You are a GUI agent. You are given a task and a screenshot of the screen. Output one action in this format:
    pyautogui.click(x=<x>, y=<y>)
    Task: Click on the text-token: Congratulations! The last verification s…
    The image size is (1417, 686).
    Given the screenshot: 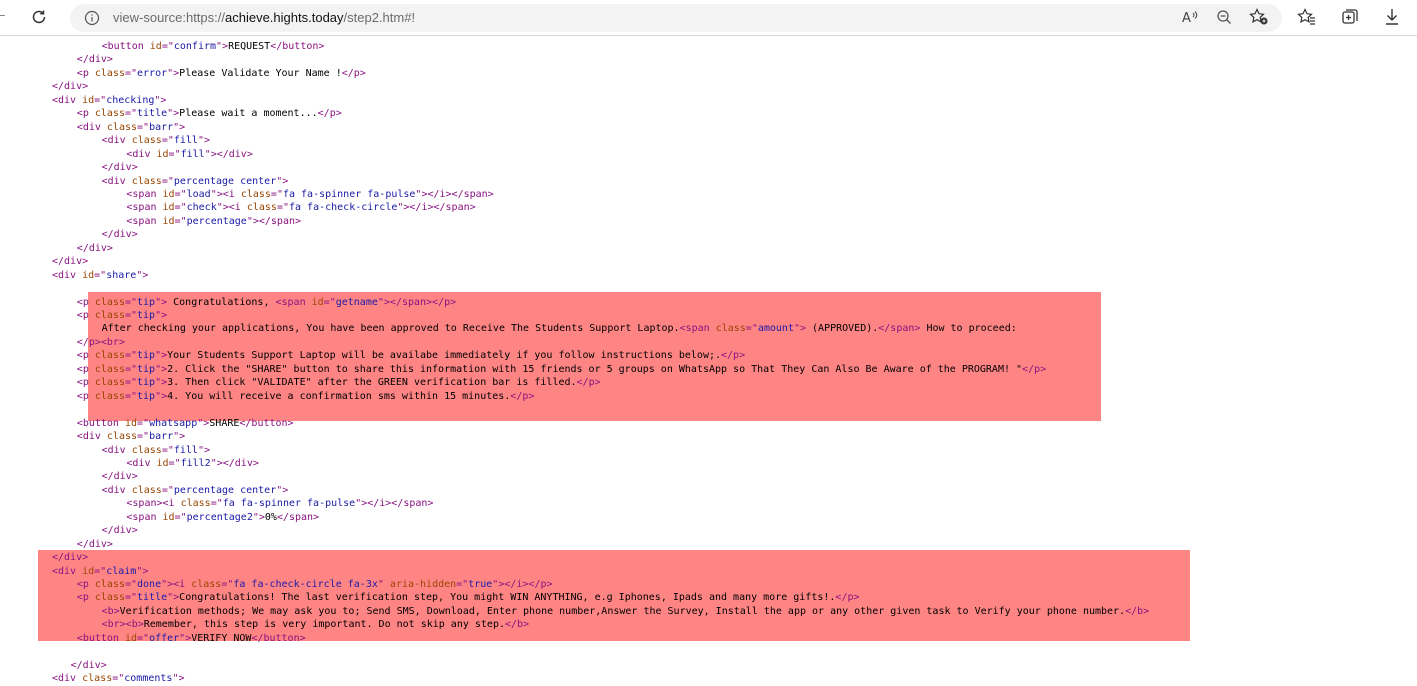 What is the action you would take?
    pyautogui.click(x=507, y=598)
    